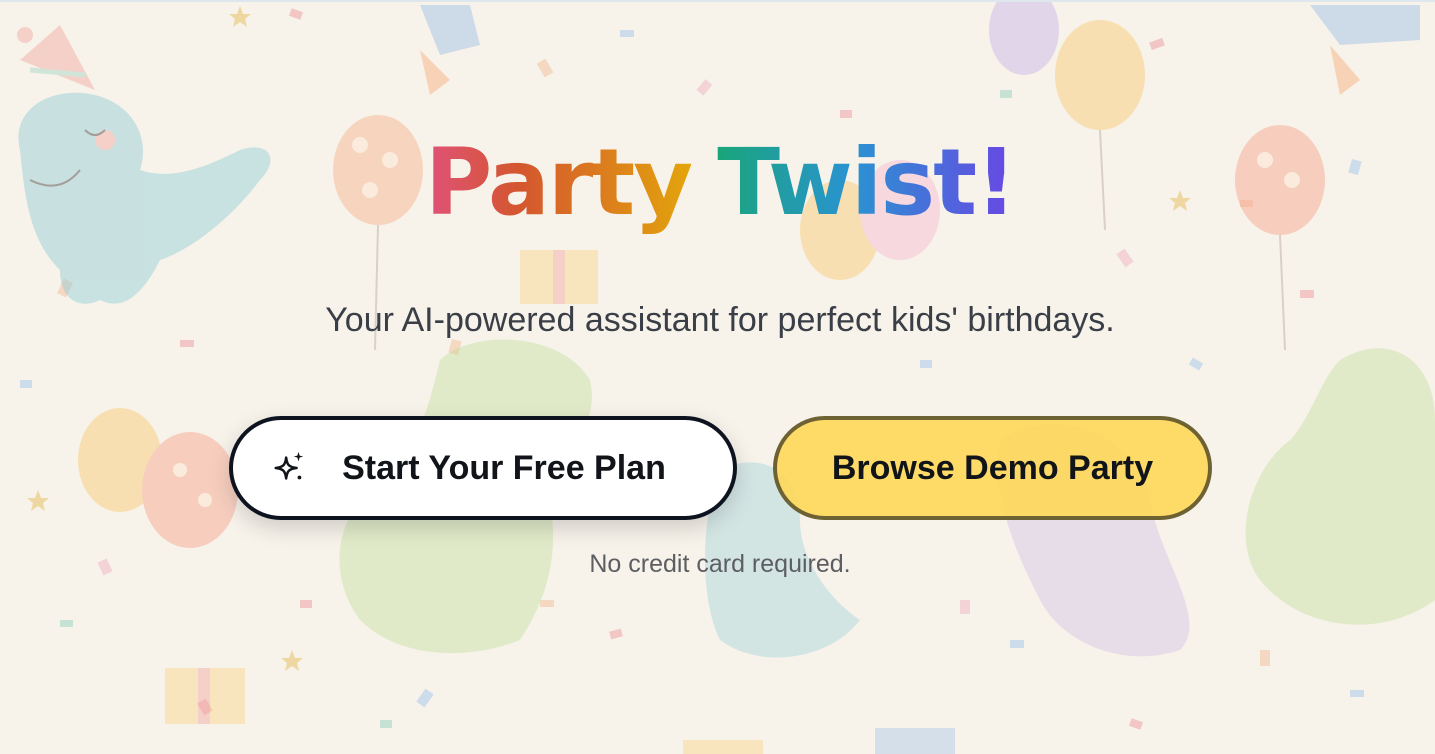 This screenshot has height=754, width=1435. What do you see at coordinates (559, 183) in the screenshot?
I see `title-word-party: Party` at bounding box center [559, 183].